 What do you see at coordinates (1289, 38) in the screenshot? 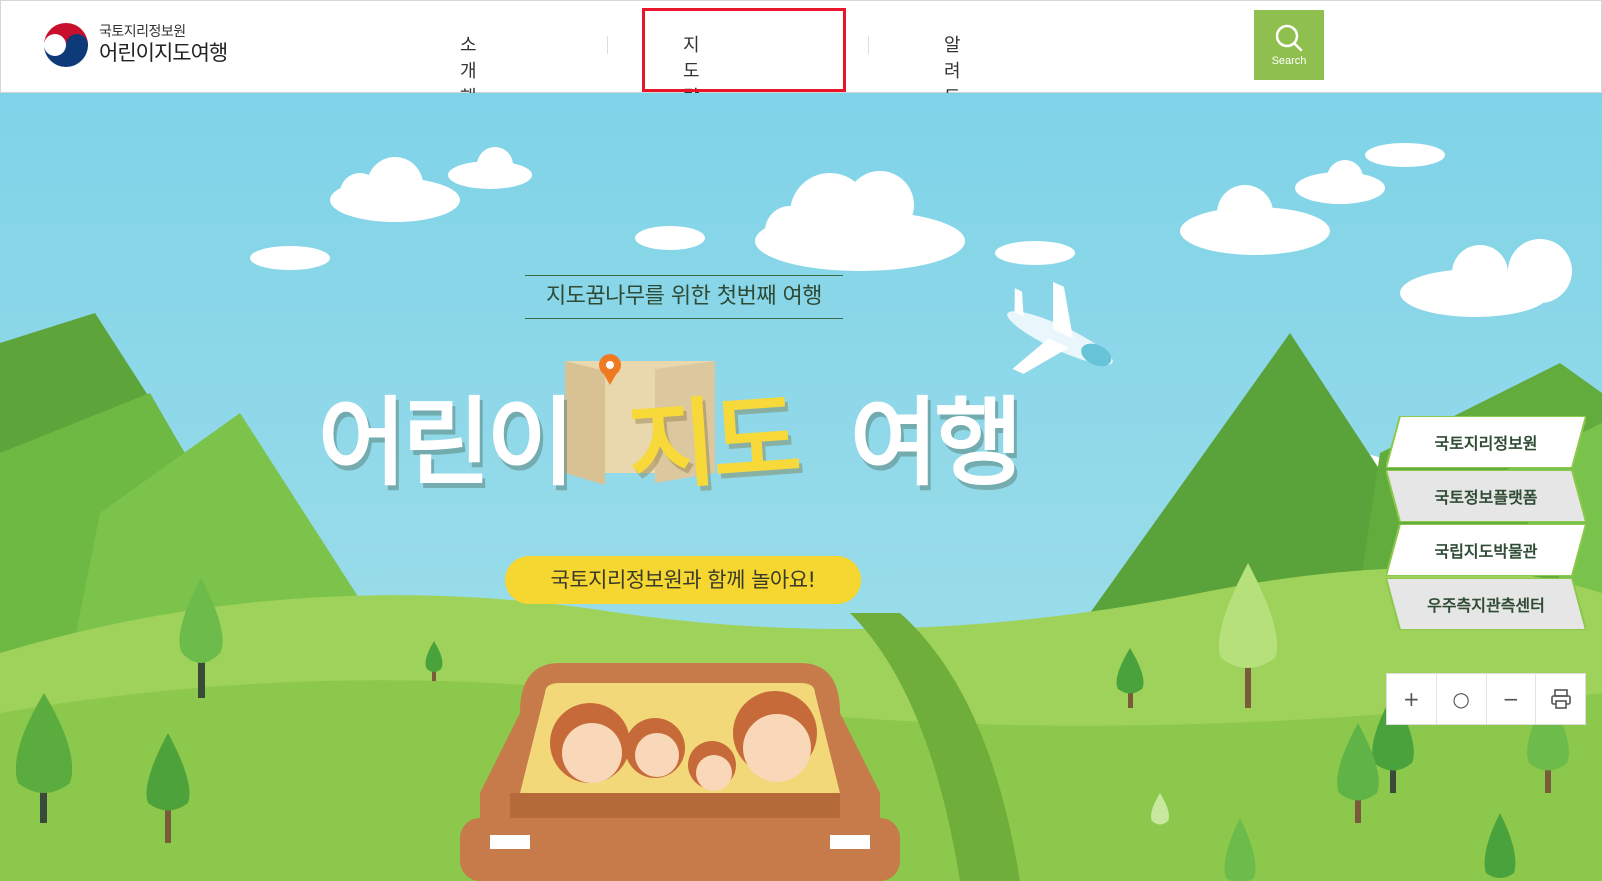
I see `search-icon` at bounding box center [1289, 38].